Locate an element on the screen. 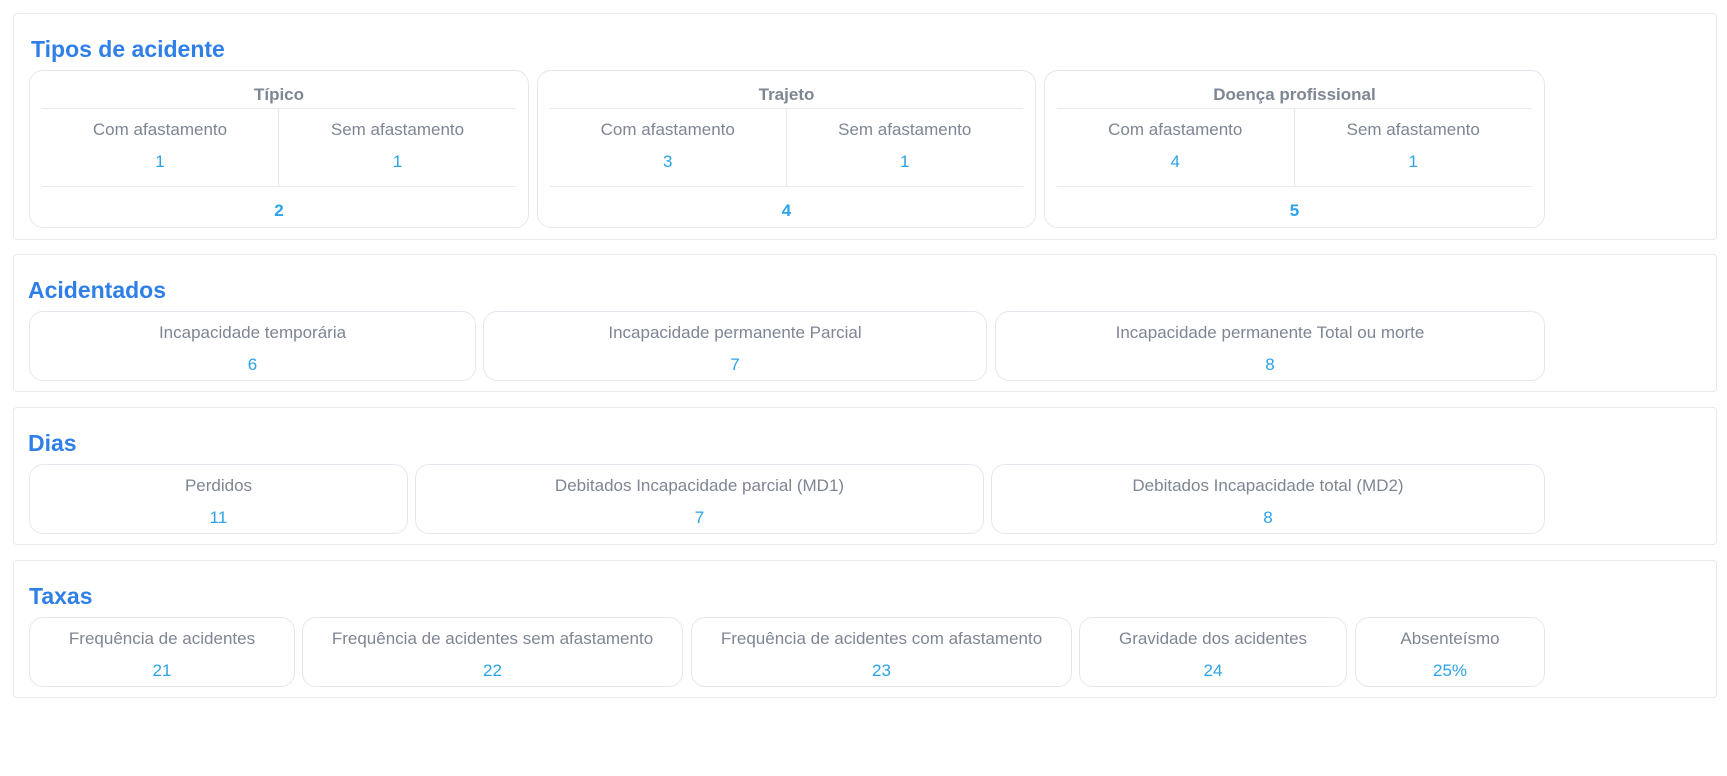 The image size is (1727, 776). card-header-typical: Típico is located at coordinates (279, 97).